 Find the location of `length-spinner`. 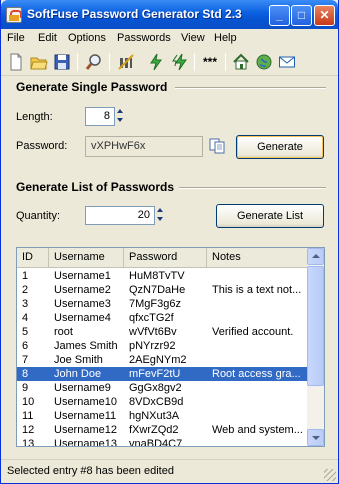

length-spinner is located at coordinates (120, 116).